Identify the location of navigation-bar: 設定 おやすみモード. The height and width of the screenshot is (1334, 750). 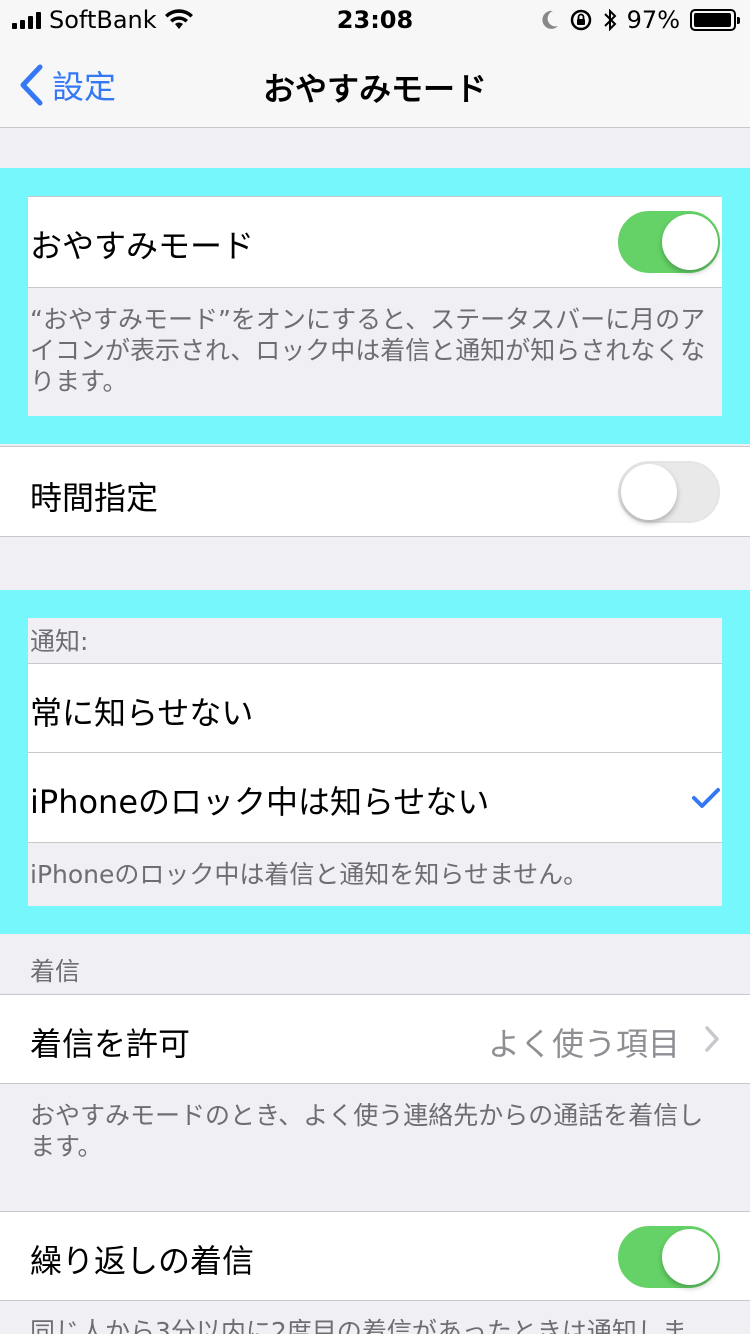
(375, 84).